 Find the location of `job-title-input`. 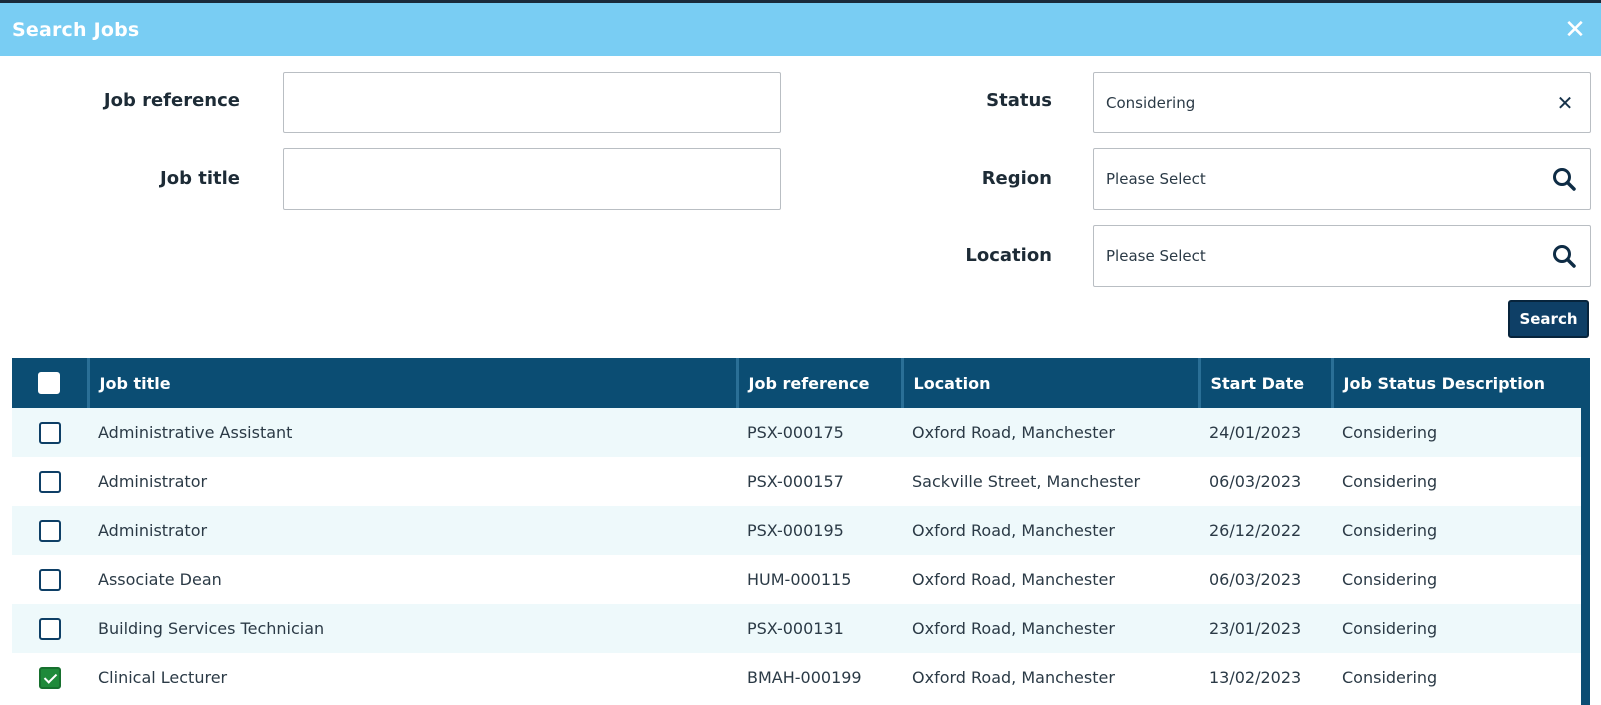

job-title-input is located at coordinates (532, 179).